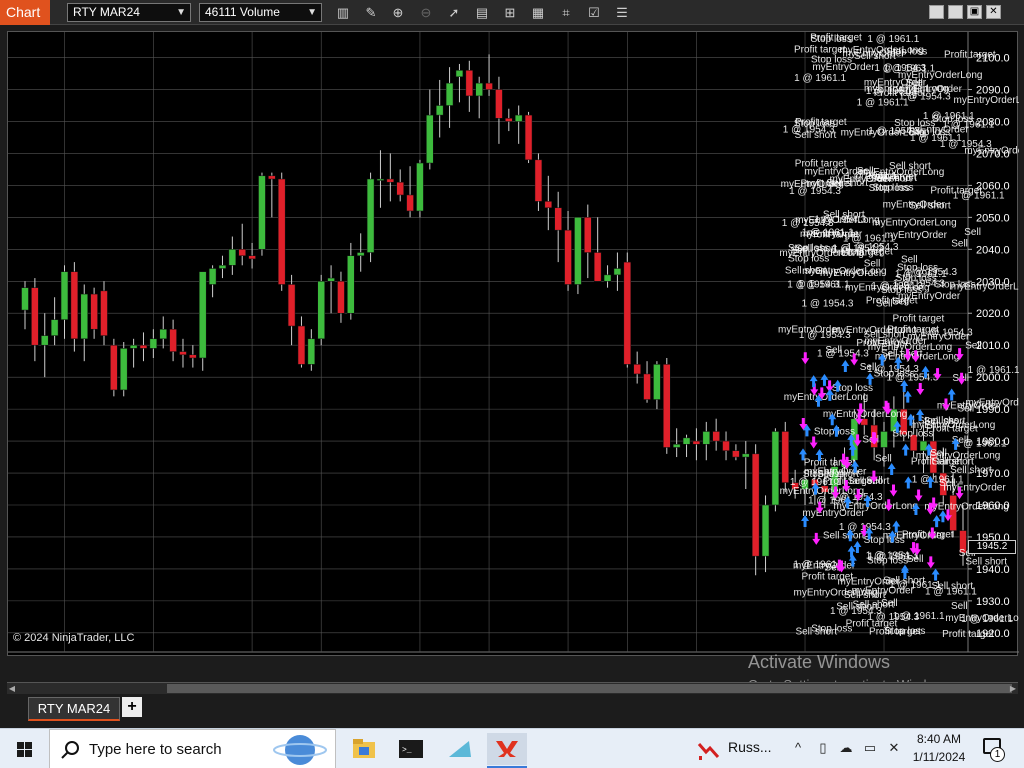  Describe the element at coordinates (129, 12) in the screenshot. I see `instrument-selector: RTY MAR24 ▼` at that location.